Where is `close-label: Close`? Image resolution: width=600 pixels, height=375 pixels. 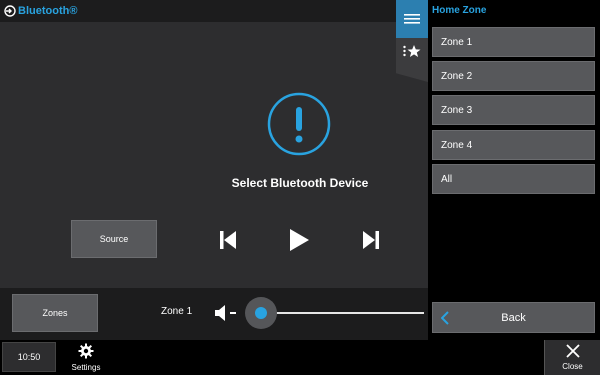
close-label: Close is located at coordinates (572, 366).